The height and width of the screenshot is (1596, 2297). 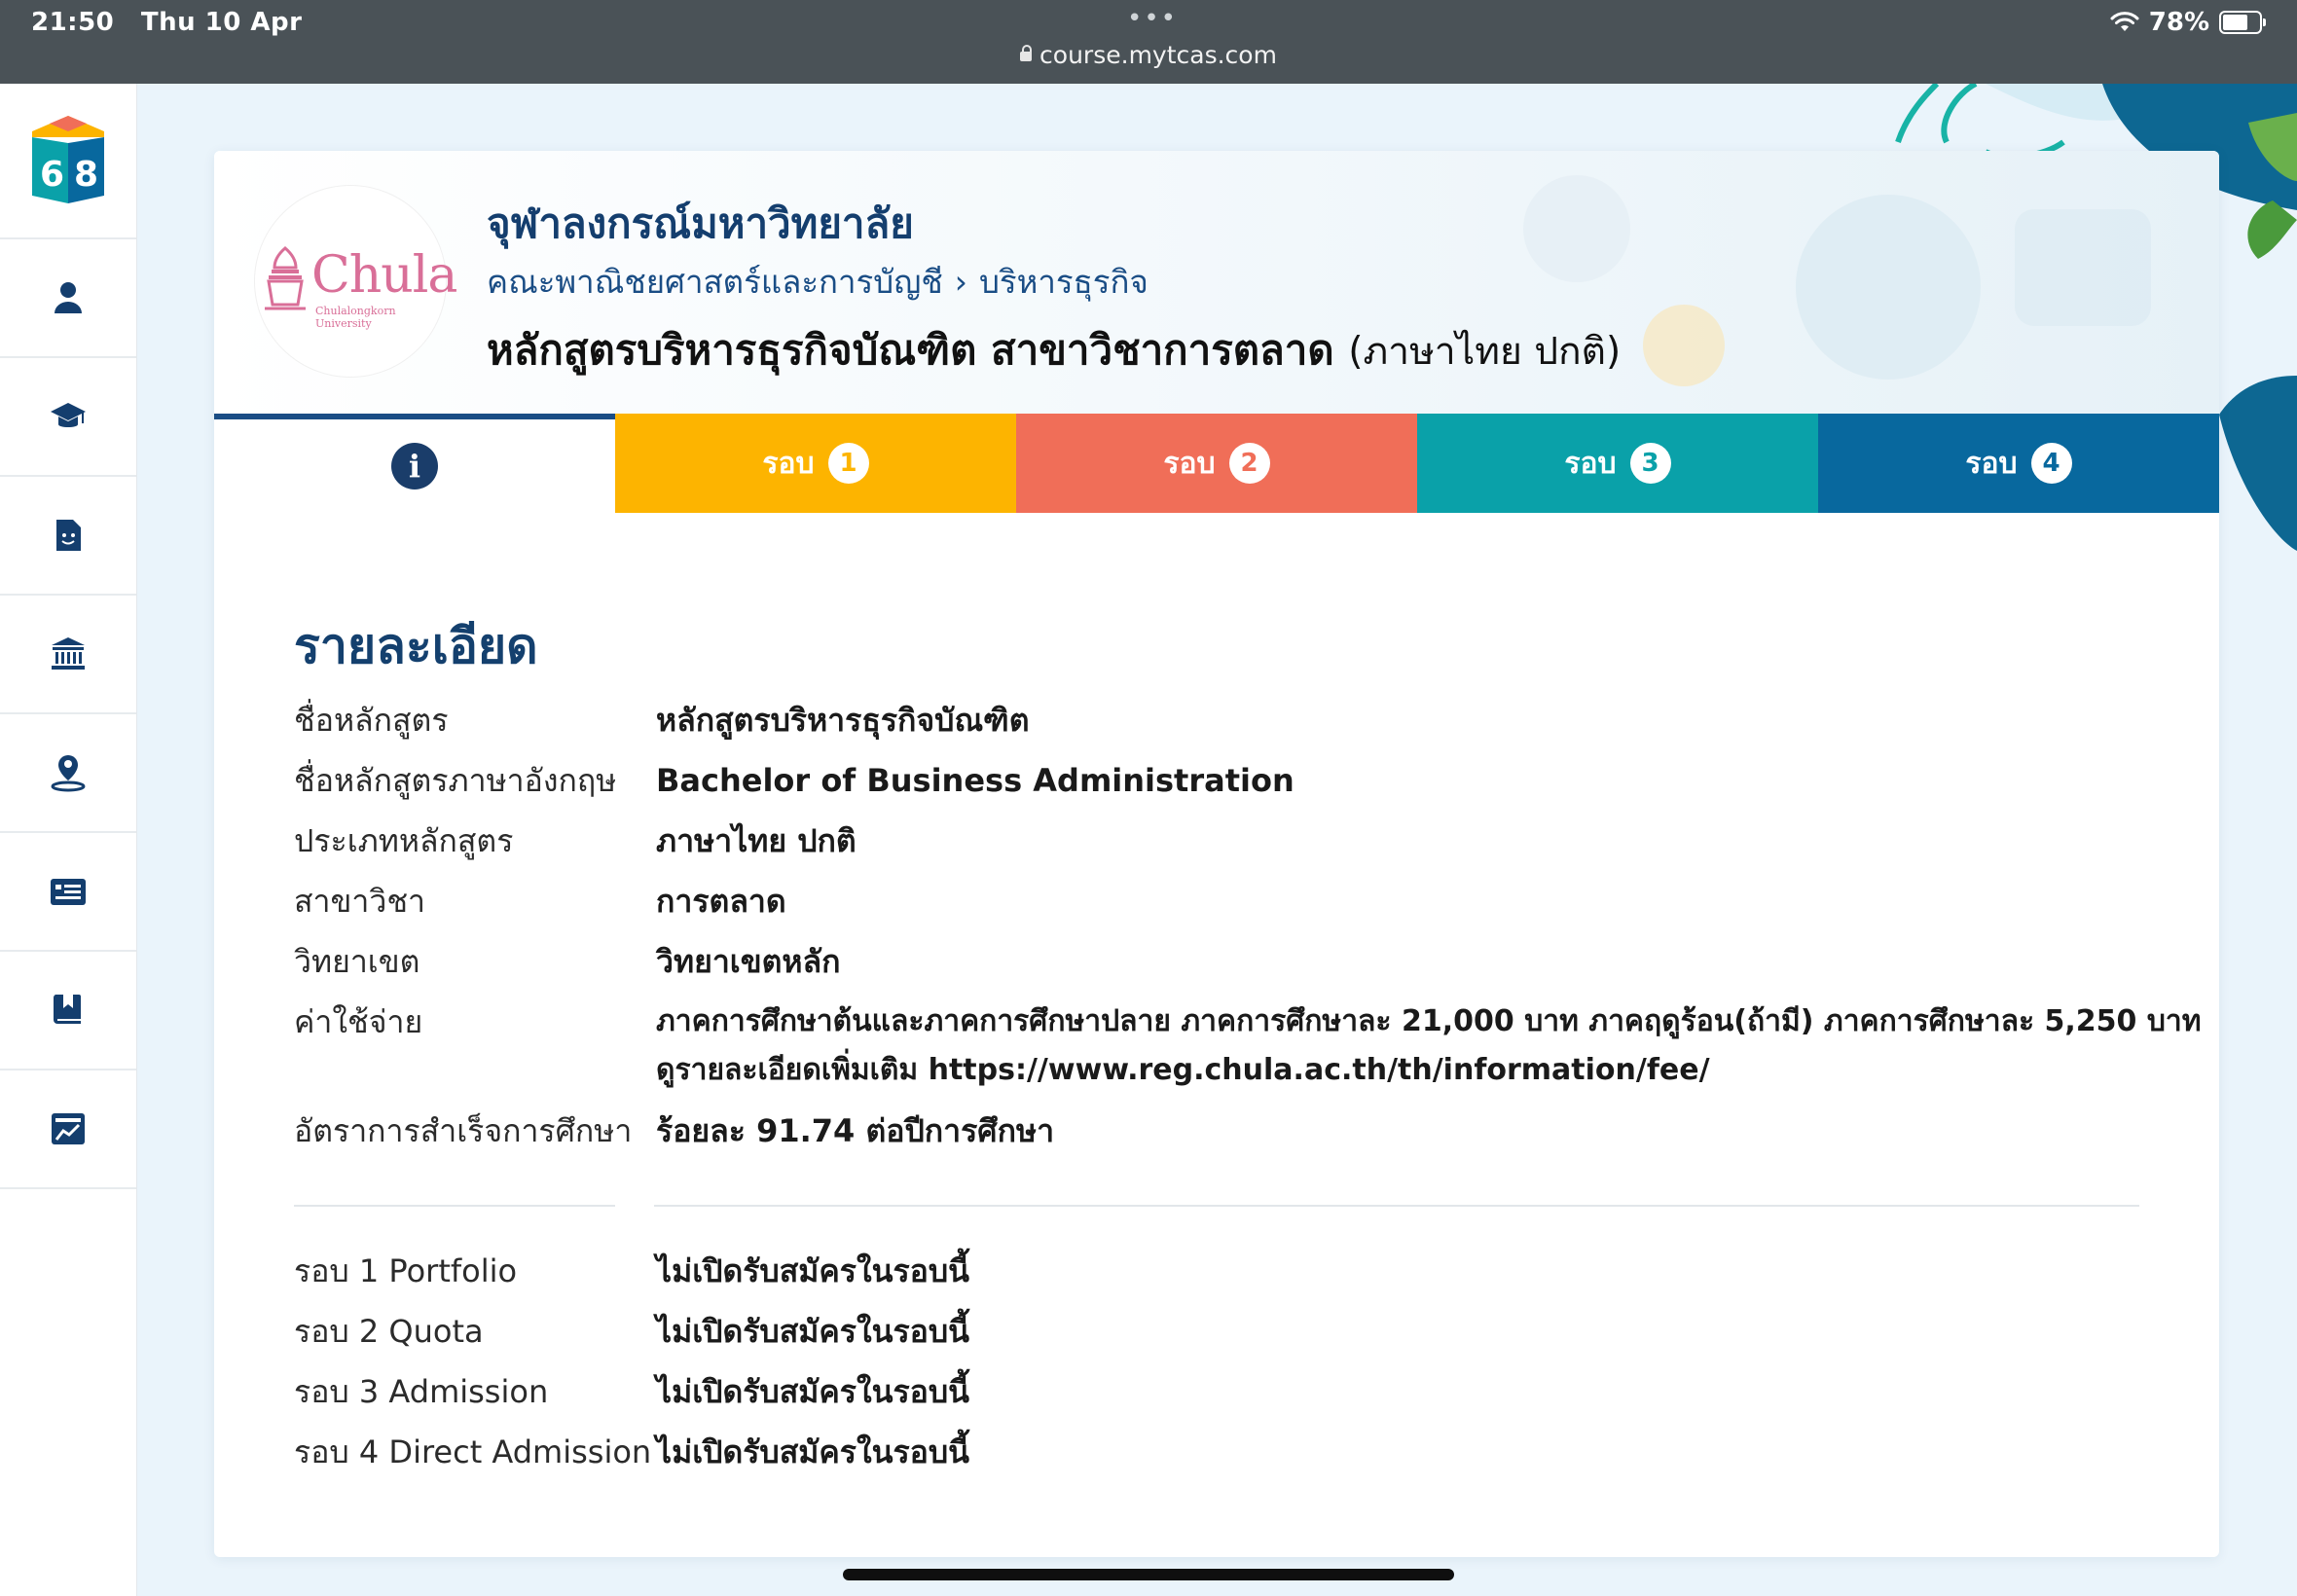 What do you see at coordinates (721, 902) in the screenshot?
I see `detail-value: การตลาด` at bounding box center [721, 902].